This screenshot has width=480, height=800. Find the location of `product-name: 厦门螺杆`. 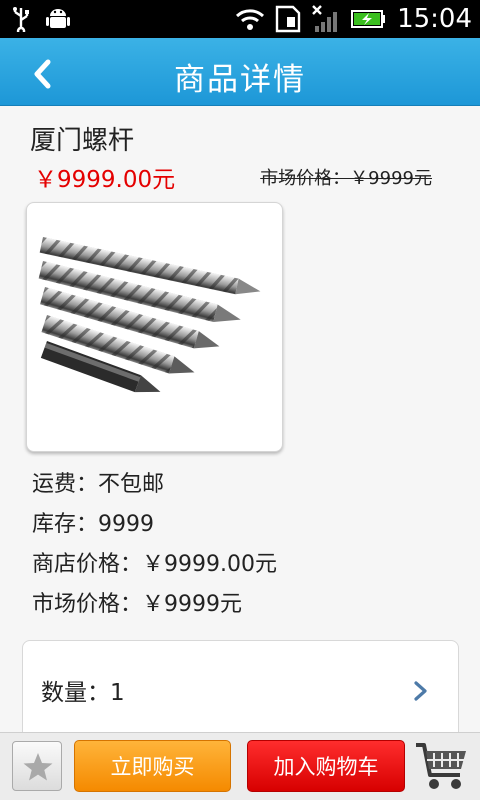

product-name: 厦门螺杆 is located at coordinates (82, 141).